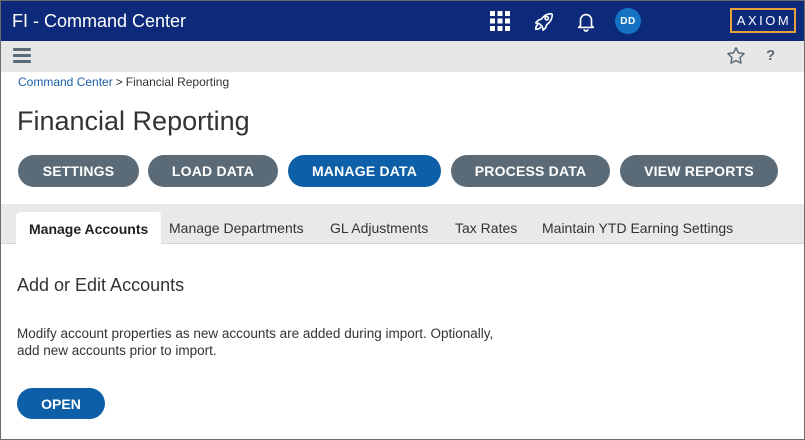 The height and width of the screenshot is (440, 805). Describe the element at coordinates (500, 21) in the screenshot. I see `apps-grid-icon` at that location.